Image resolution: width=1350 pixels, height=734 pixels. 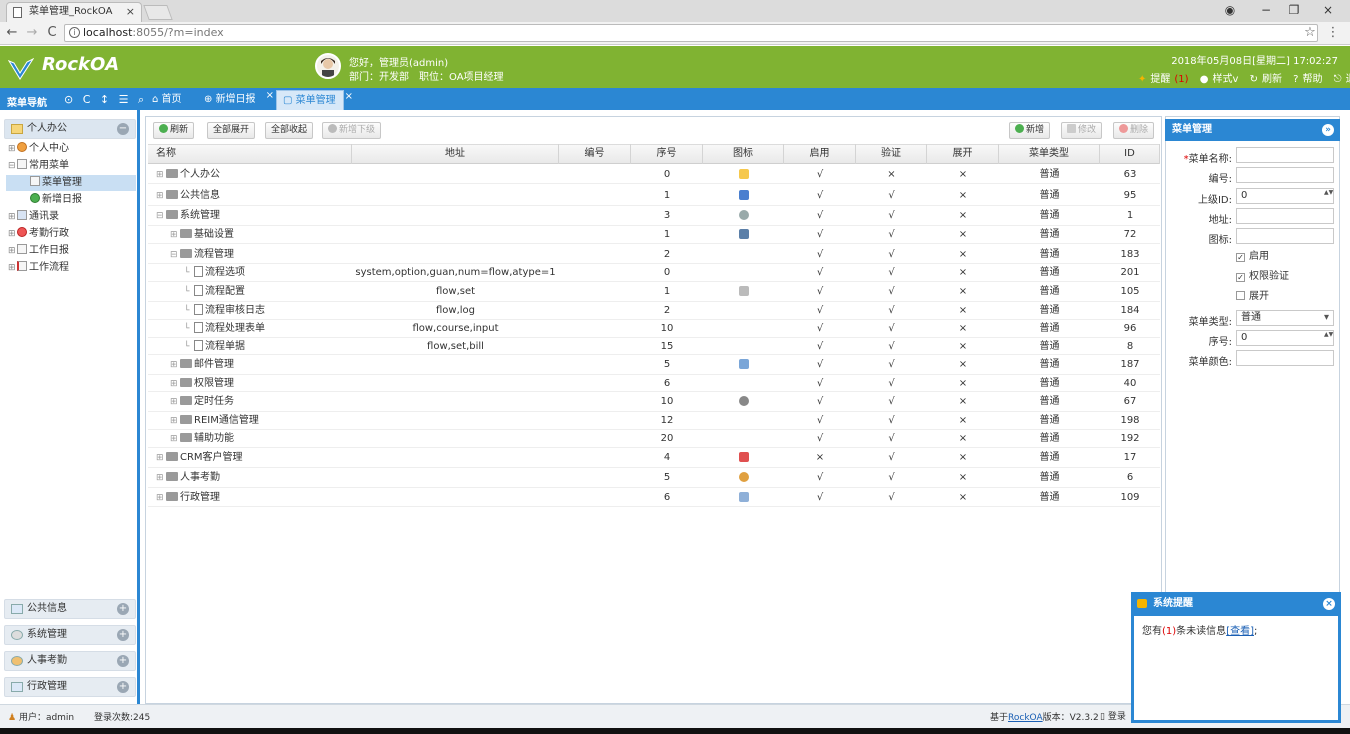 I want to click on nav-tool-icons: ⊙ C ↕ ☰ ⌕, so click(x=105, y=100).